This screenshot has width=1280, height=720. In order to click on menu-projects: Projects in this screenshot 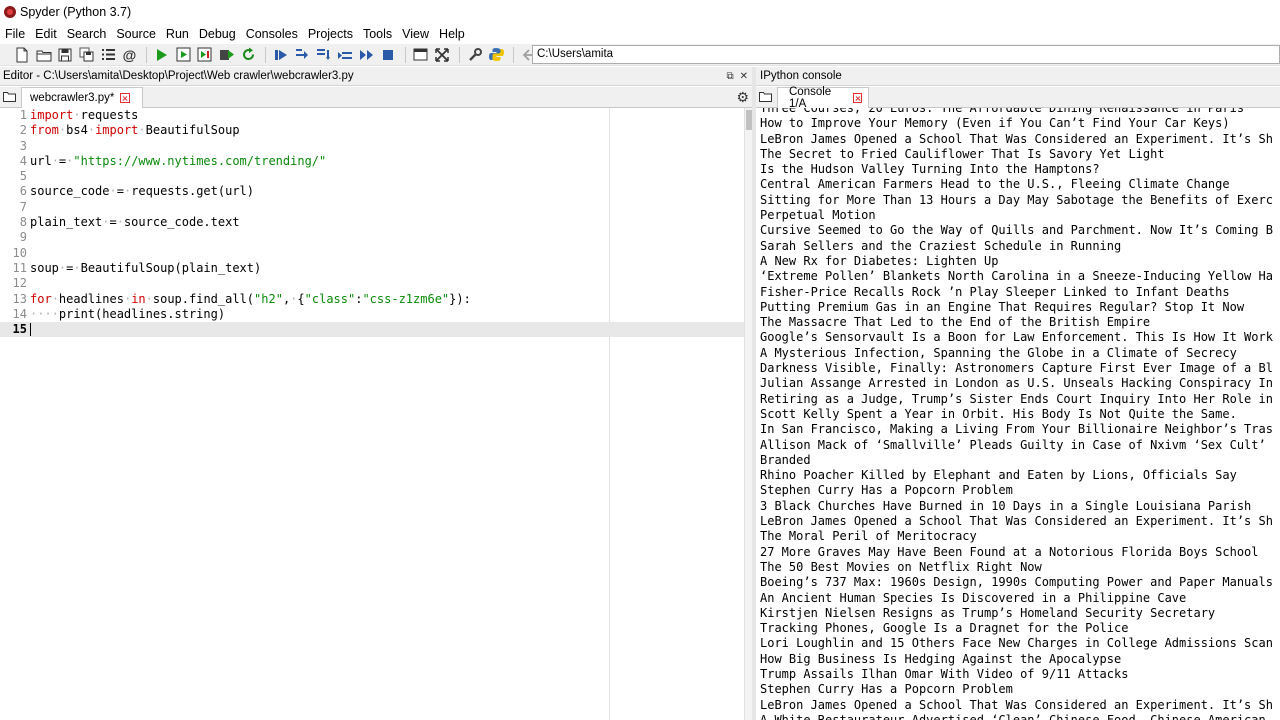, I will do `click(330, 34)`.